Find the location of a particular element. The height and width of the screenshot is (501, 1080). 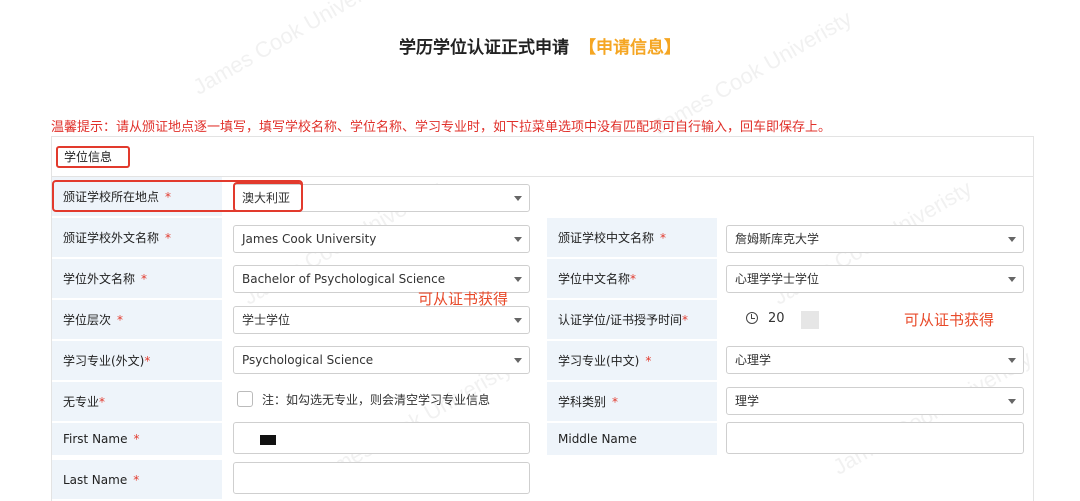

no-major-note: 注：如勾选无专业，则会清空学习专业信息 is located at coordinates (376, 400).